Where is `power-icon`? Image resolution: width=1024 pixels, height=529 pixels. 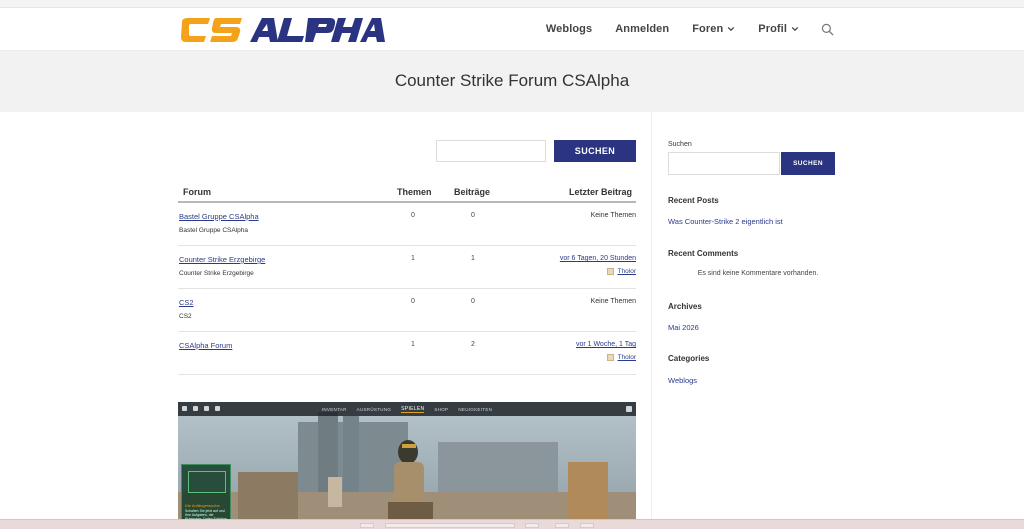
power-icon is located at coordinates (217, 408).